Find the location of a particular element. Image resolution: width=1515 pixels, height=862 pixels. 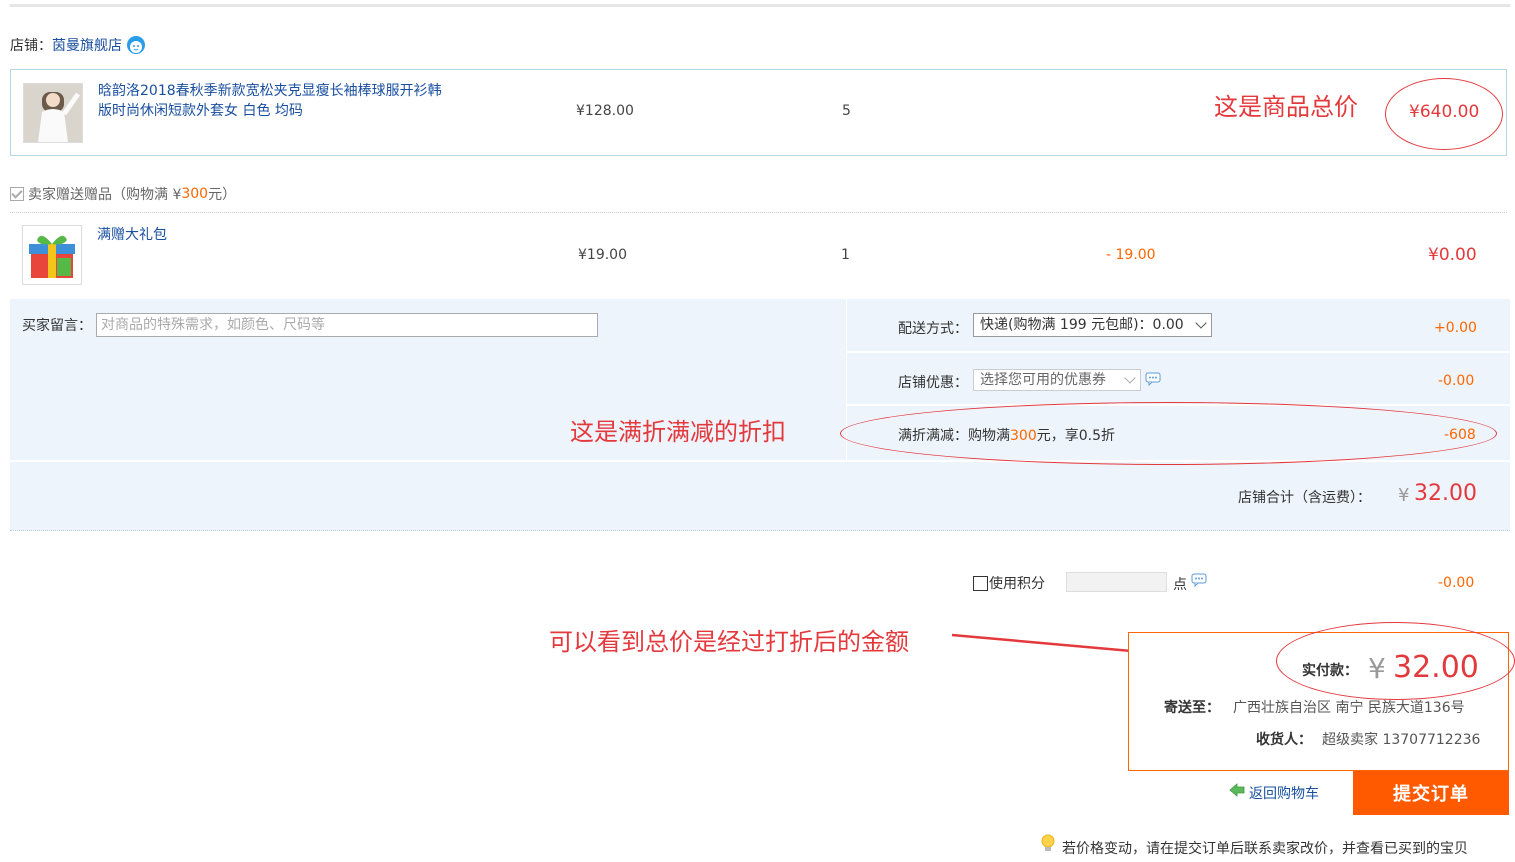

receiver-info: 超级卖家 13707712236 is located at coordinates (1401, 740).